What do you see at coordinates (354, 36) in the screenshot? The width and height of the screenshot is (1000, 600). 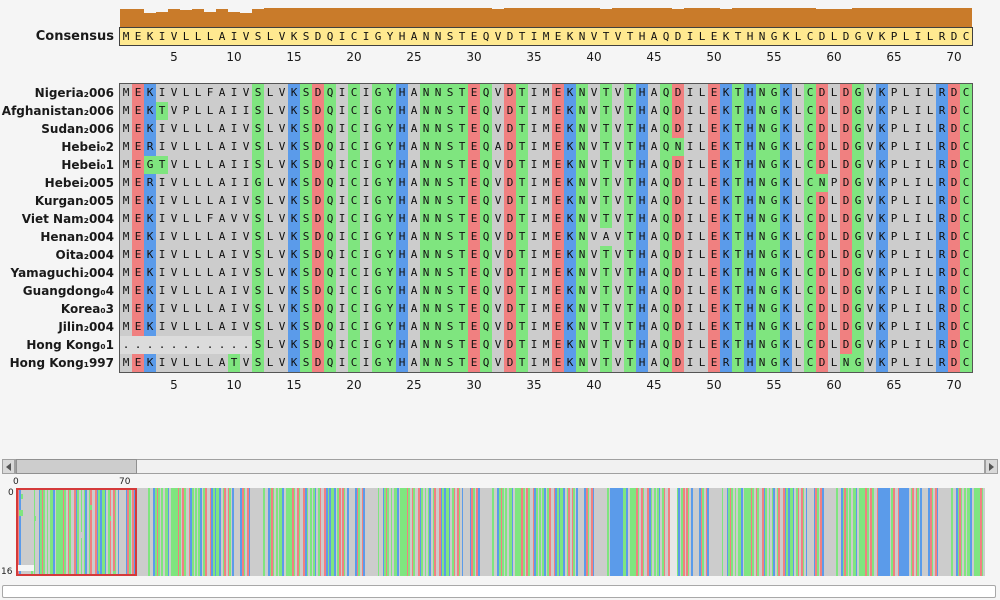 I see `consensus-cell: C` at bounding box center [354, 36].